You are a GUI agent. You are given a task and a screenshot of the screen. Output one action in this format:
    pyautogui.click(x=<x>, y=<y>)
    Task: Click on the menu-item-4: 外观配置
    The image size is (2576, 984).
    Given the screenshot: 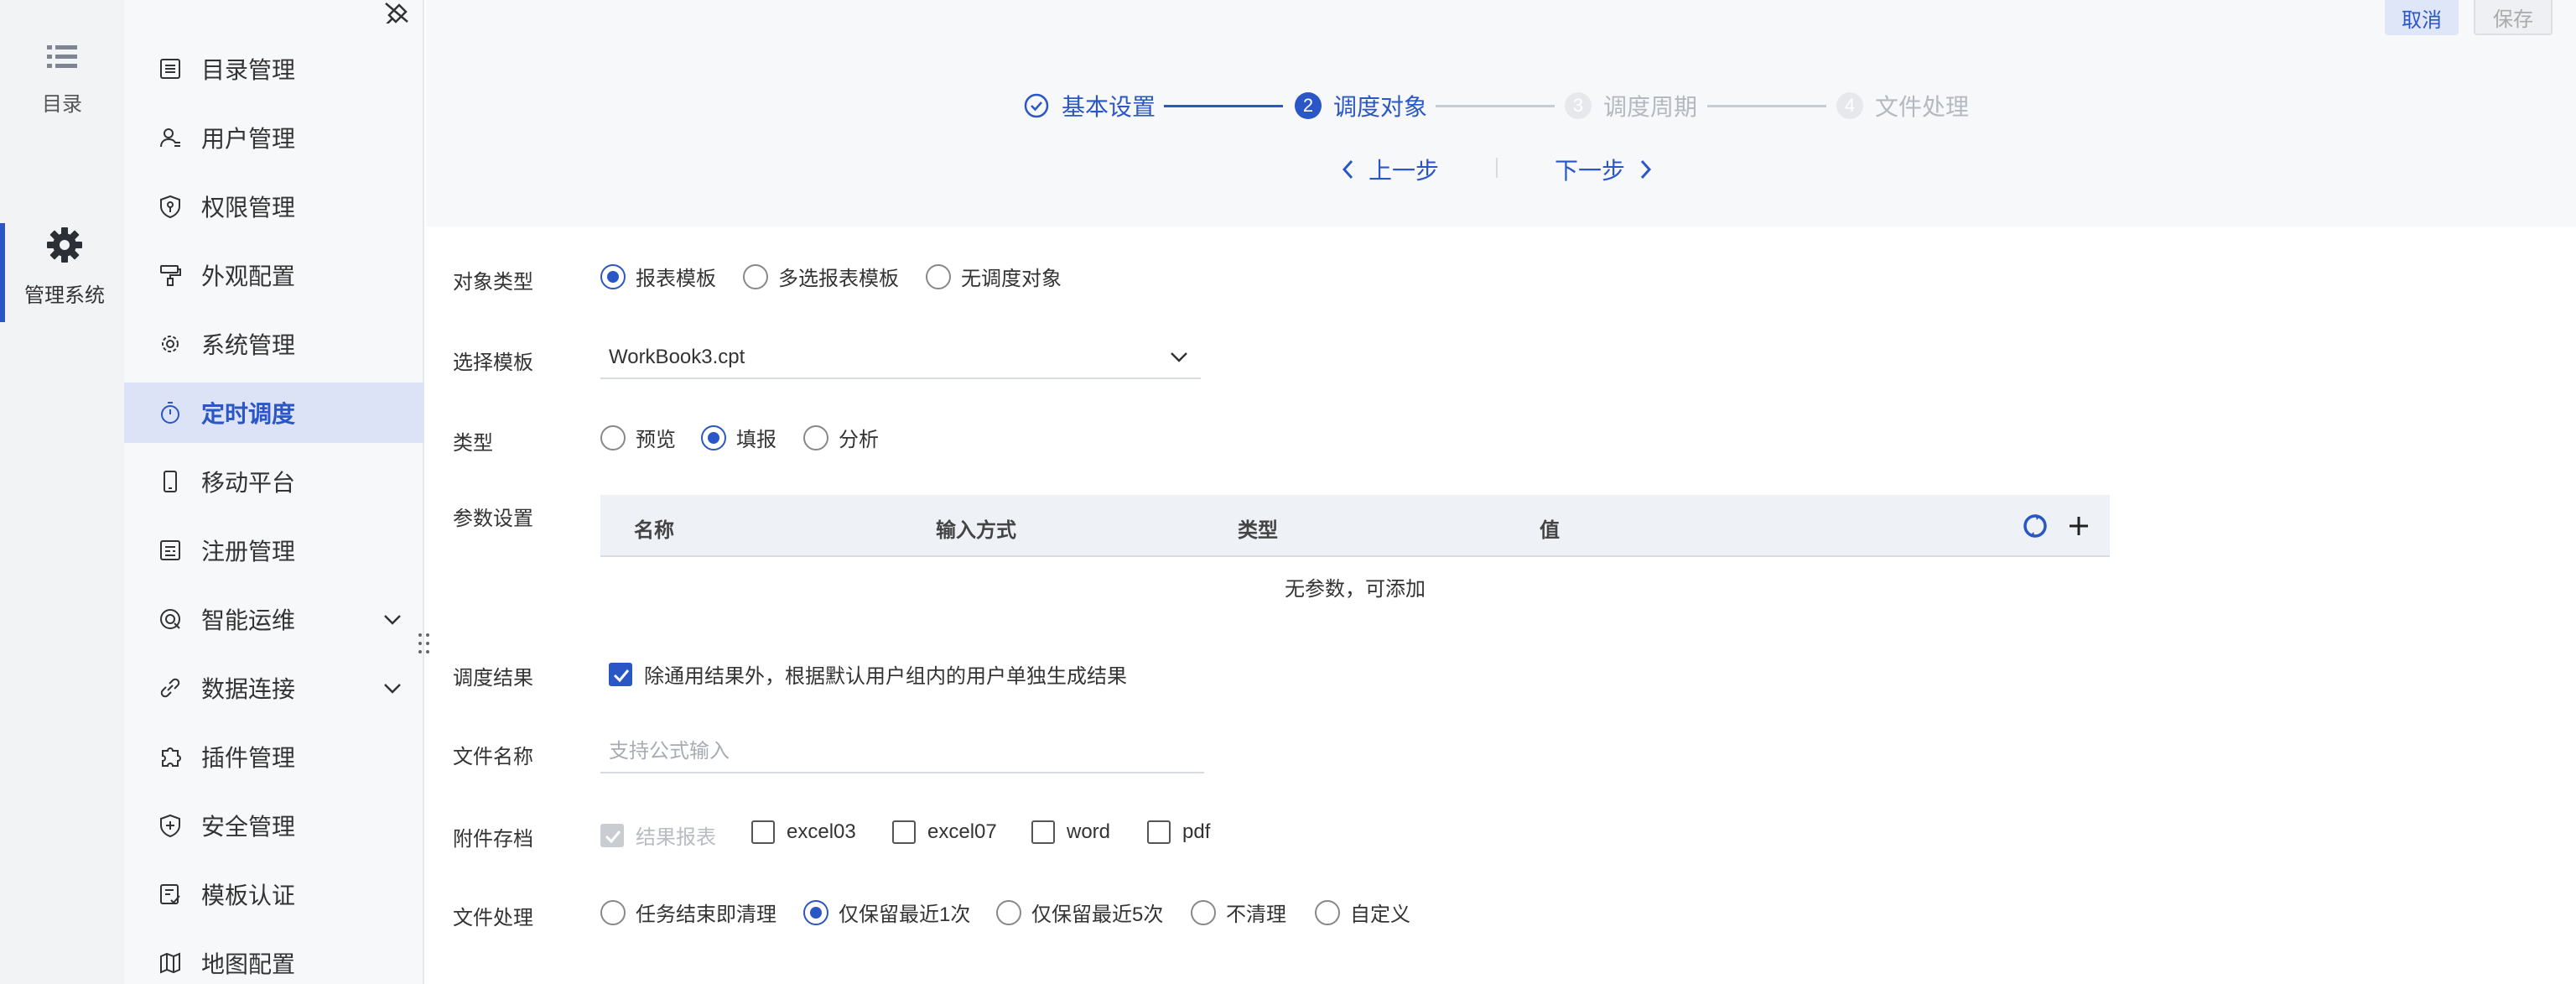 What is the action you would take?
    pyautogui.click(x=274, y=275)
    